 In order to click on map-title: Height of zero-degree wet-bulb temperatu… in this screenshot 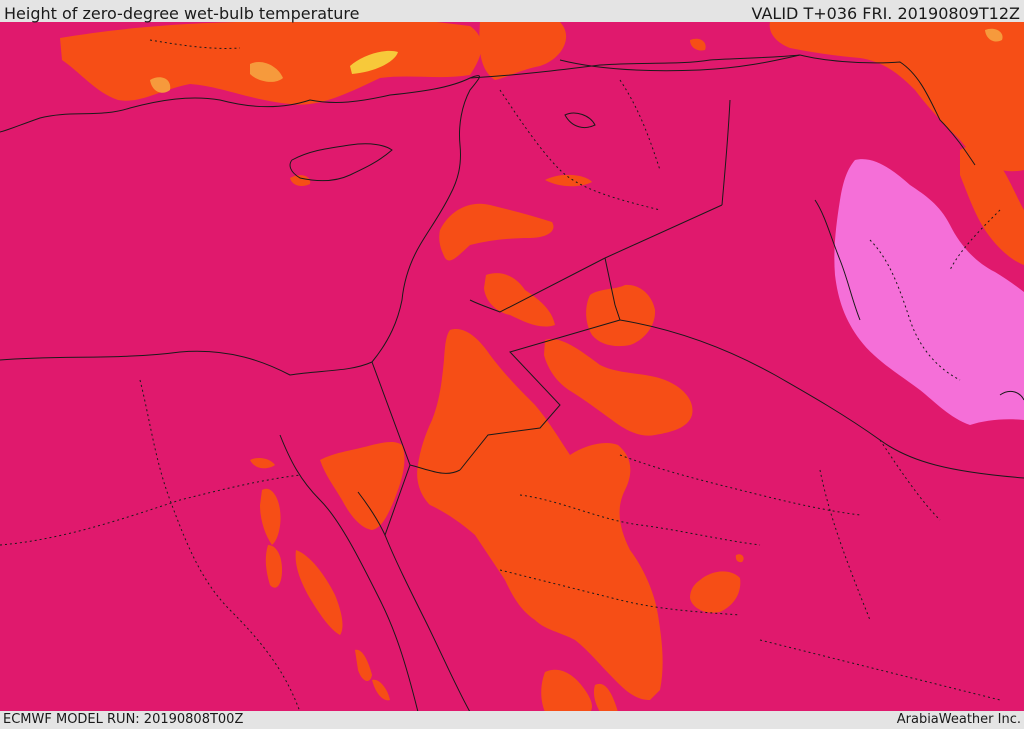, I will do `click(182, 13)`.